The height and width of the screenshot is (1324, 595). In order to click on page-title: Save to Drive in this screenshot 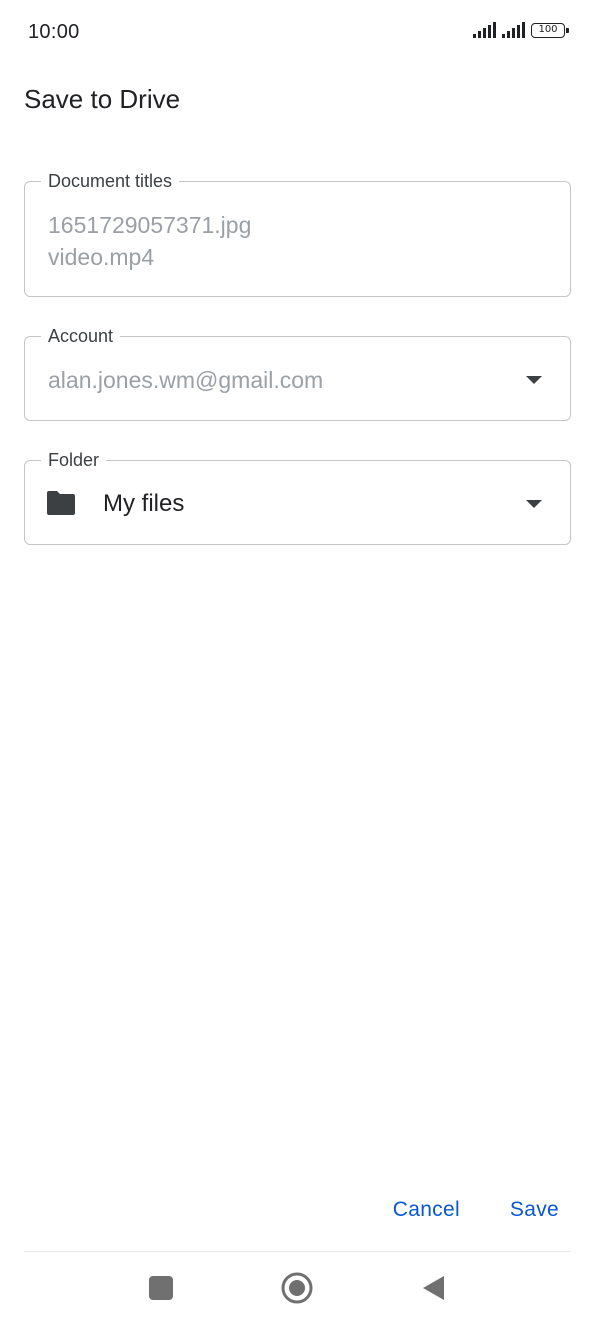, I will do `click(102, 99)`.